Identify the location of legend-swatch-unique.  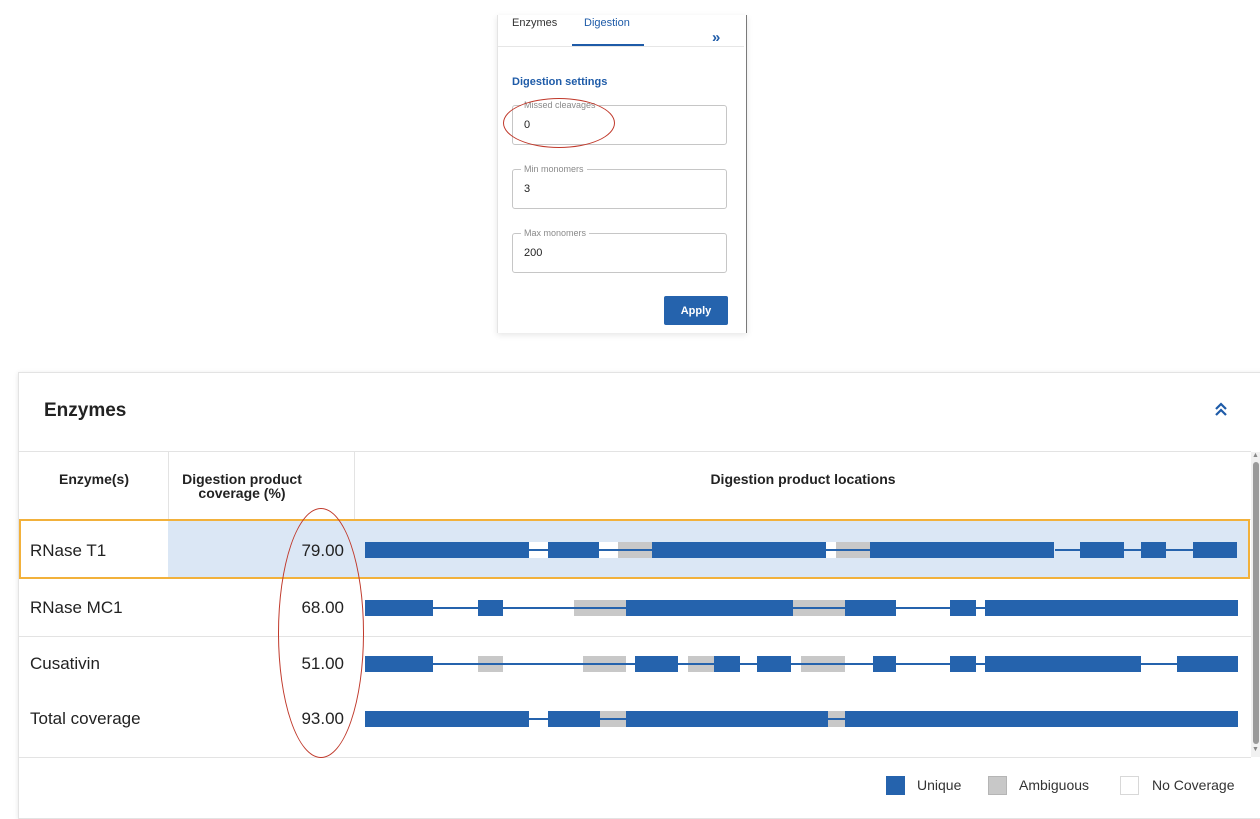
(895, 785).